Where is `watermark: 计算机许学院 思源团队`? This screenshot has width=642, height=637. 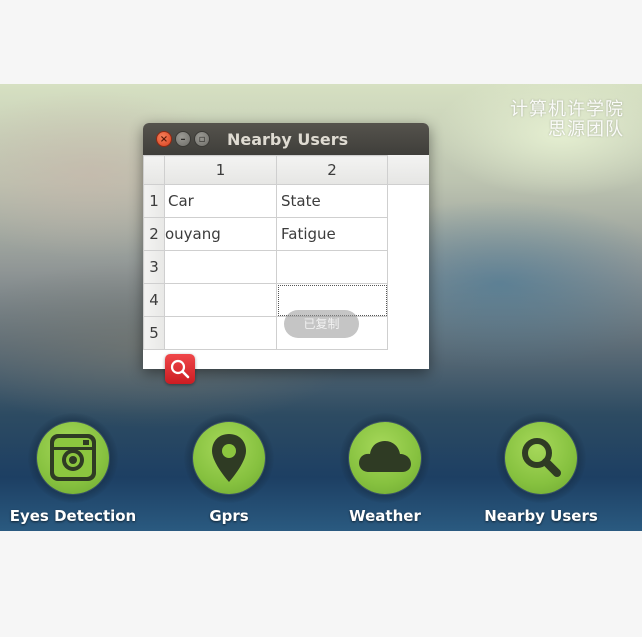
watermark: 计算机许学院 思源团队 is located at coordinates (567, 120).